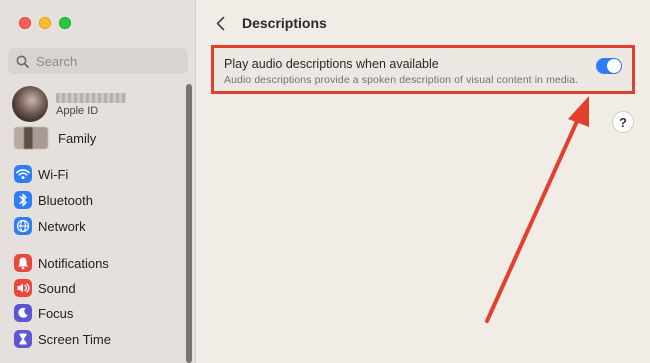  I want to click on globe-icon, so click(23, 226).